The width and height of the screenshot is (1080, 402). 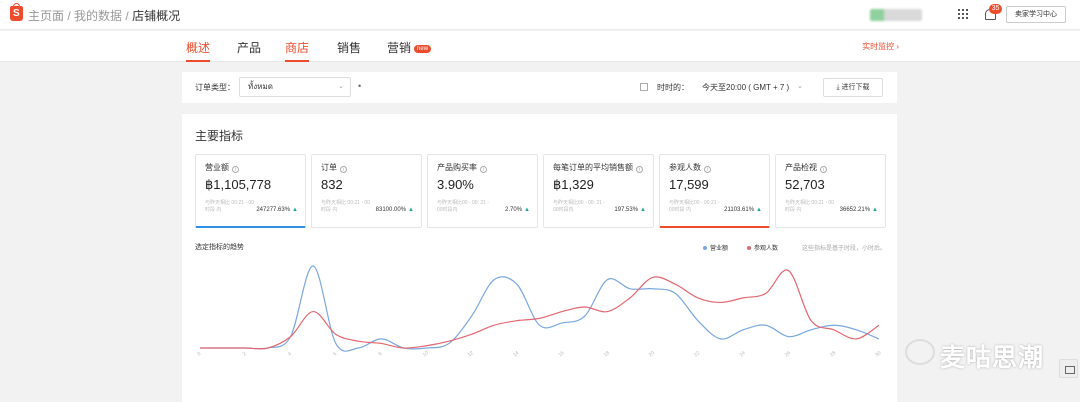 What do you see at coordinates (697, 354) in the screenshot?
I see `x-tick-label: 22` at bounding box center [697, 354].